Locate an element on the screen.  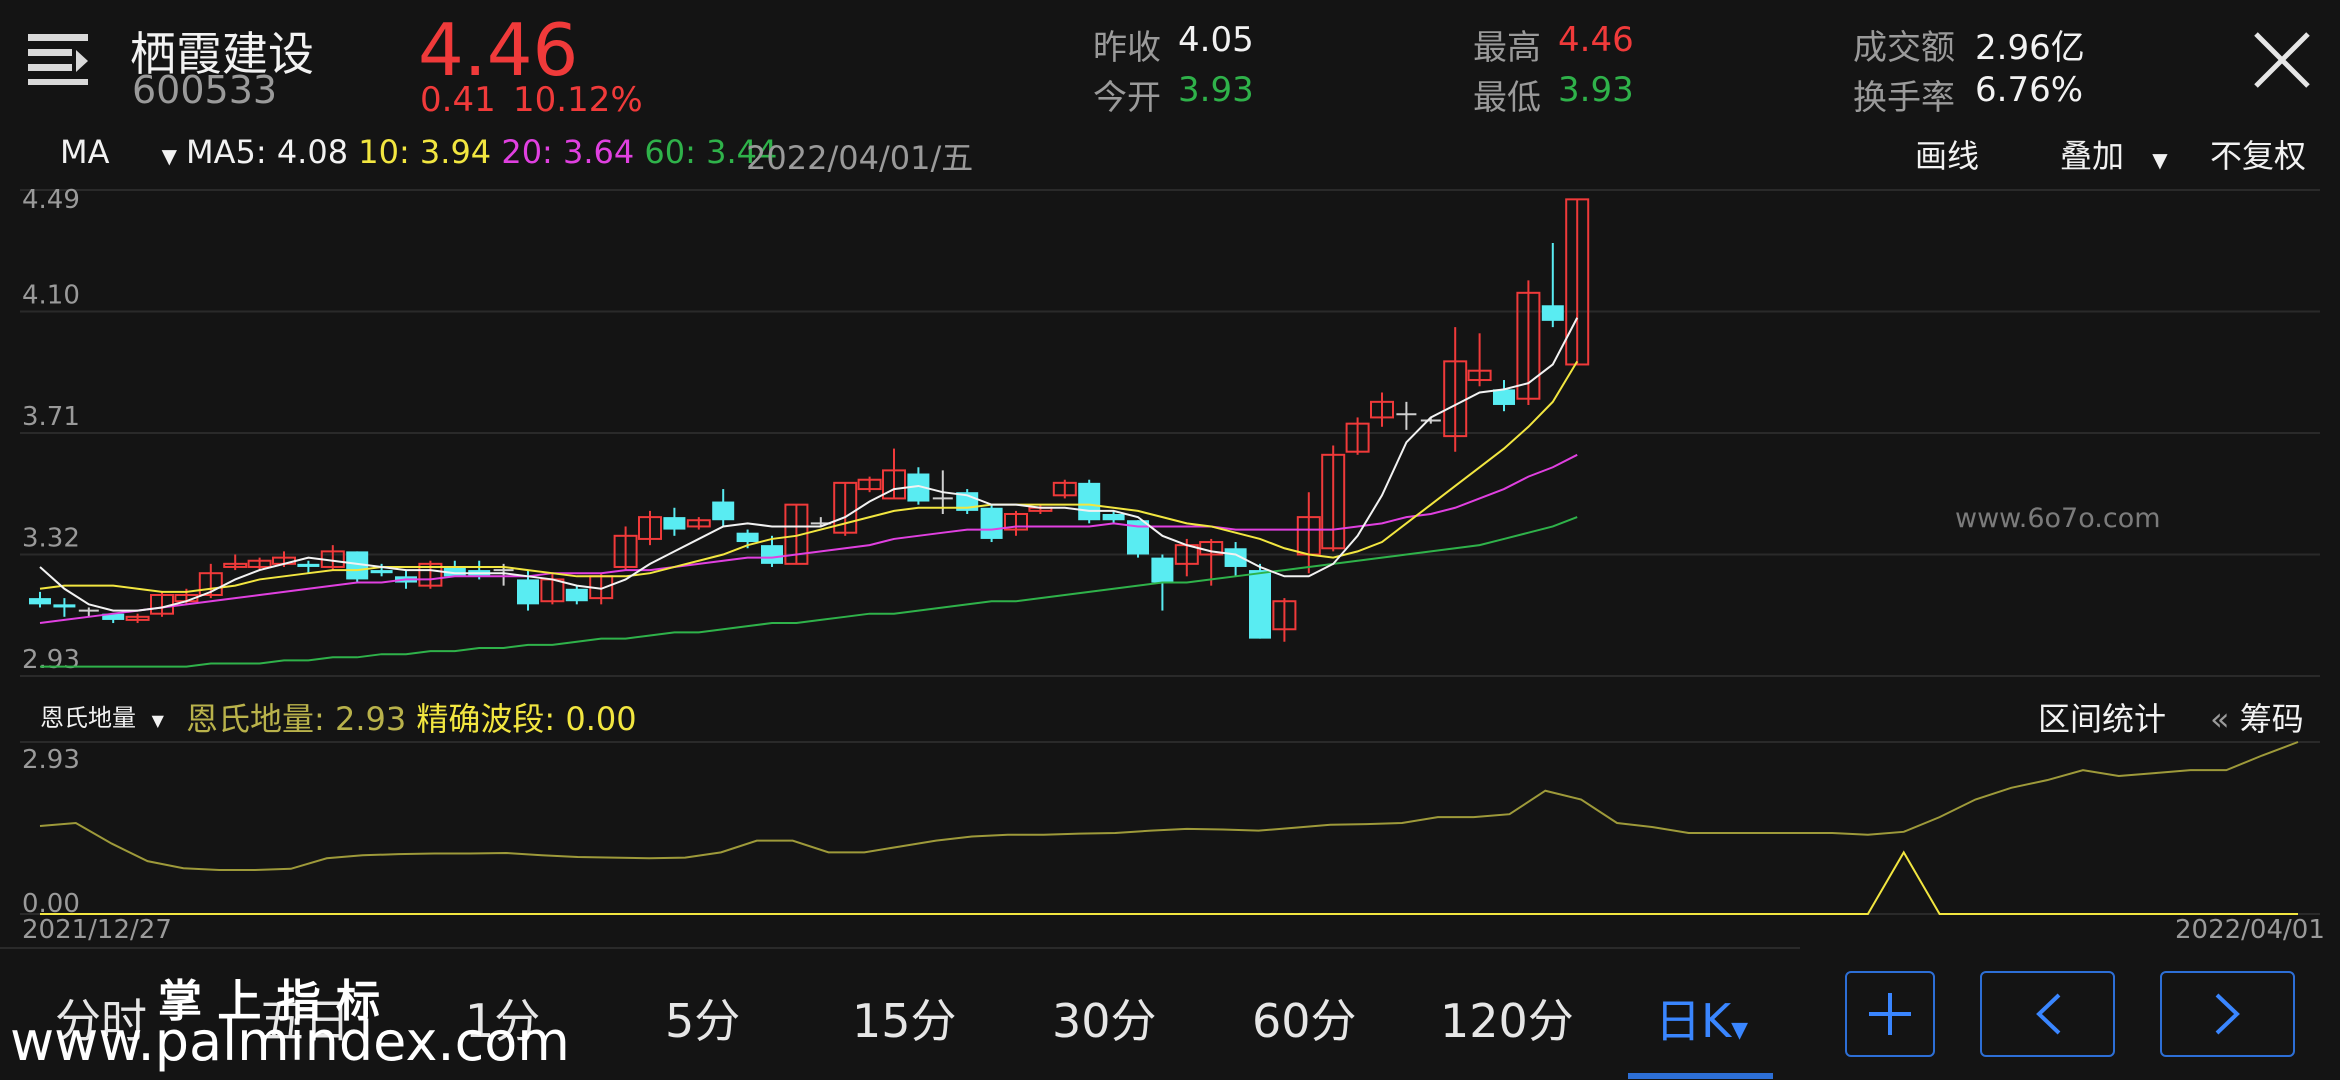
ma5-value: MA5: 4.08 is located at coordinates (267, 152).